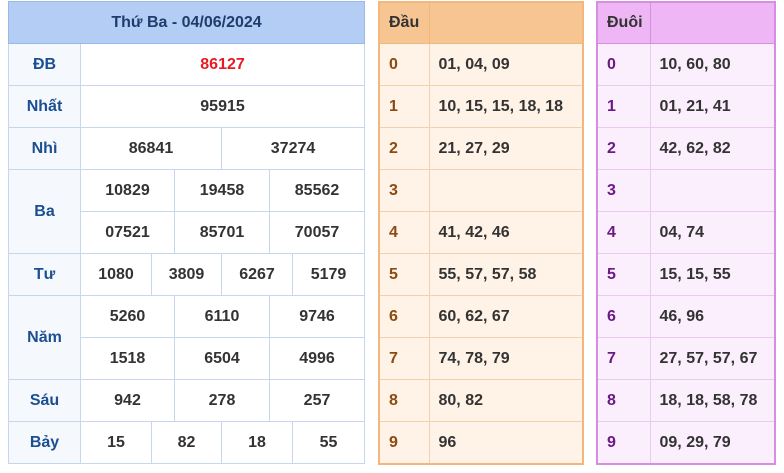  I want to click on tail-digit: 7, so click(623, 358).